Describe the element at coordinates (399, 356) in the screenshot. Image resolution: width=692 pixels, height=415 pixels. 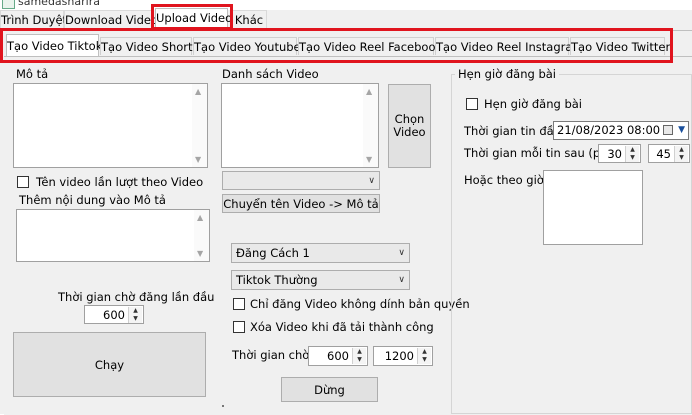
I see `wait-max-value: 1200` at that location.